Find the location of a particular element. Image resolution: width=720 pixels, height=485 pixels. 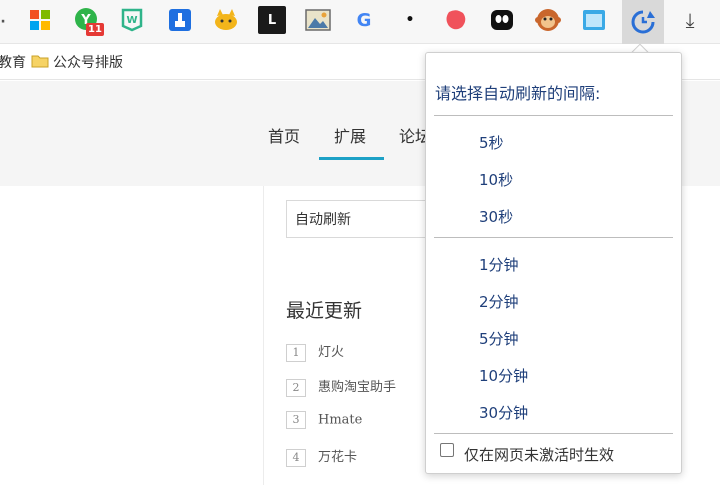

recent-item-number: 3 is located at coordinates (296, 420).